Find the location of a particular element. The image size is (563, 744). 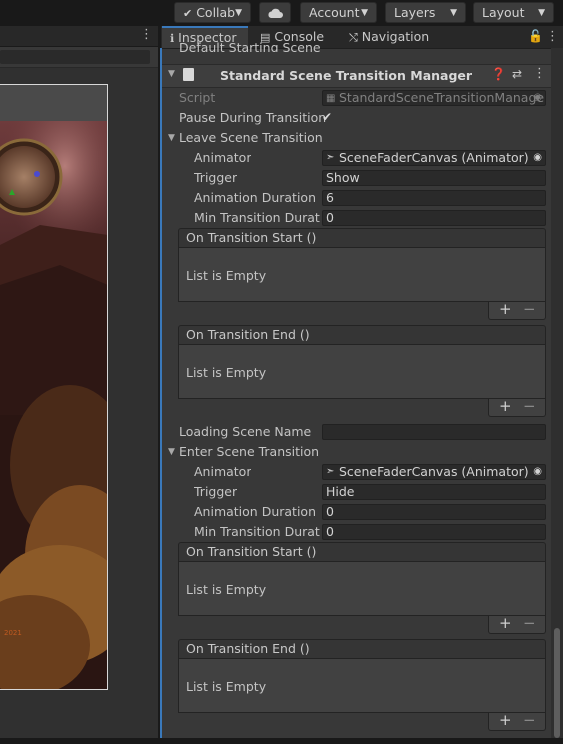

script-object-field: ▦ StandardSceneTransitionManage ◉ is located at coordinates (434, 98).